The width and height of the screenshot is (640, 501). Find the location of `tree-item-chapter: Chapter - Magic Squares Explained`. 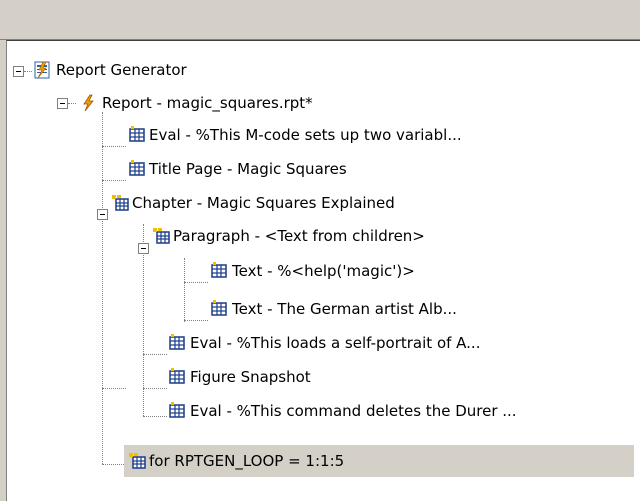

tree-item-chapter: Chapter - Magic Squares Explained is located at coordinates (320, 203).